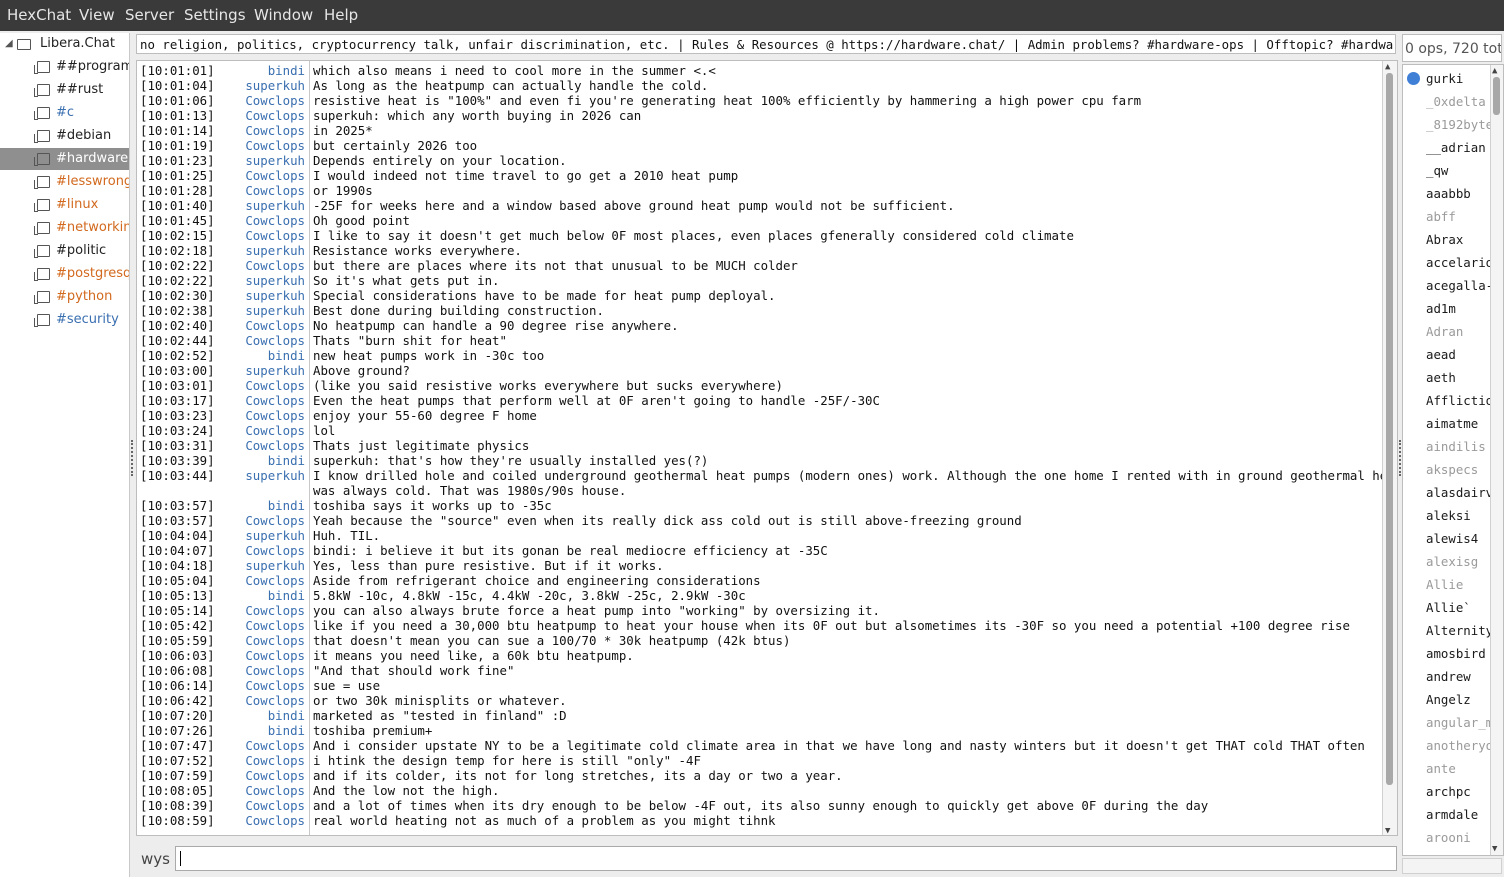 This screenshot has height=877, width=1504. I want to click on userlist-scroll-thumb, so click(1496, 96).